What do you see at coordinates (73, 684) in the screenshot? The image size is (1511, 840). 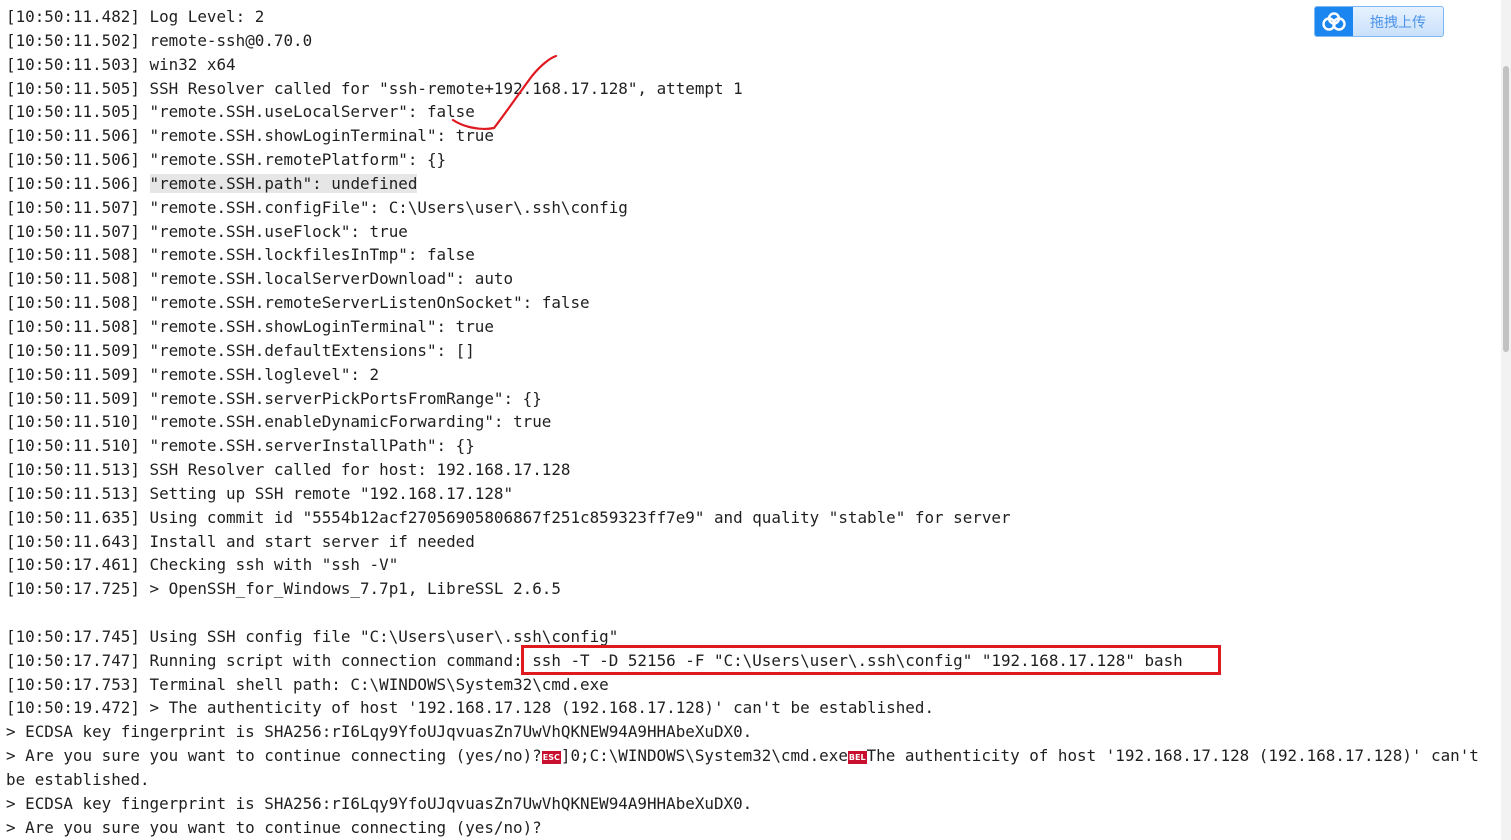 I see `log-timestamp: [10:50:17.753]` at bounding box center [73, 684].